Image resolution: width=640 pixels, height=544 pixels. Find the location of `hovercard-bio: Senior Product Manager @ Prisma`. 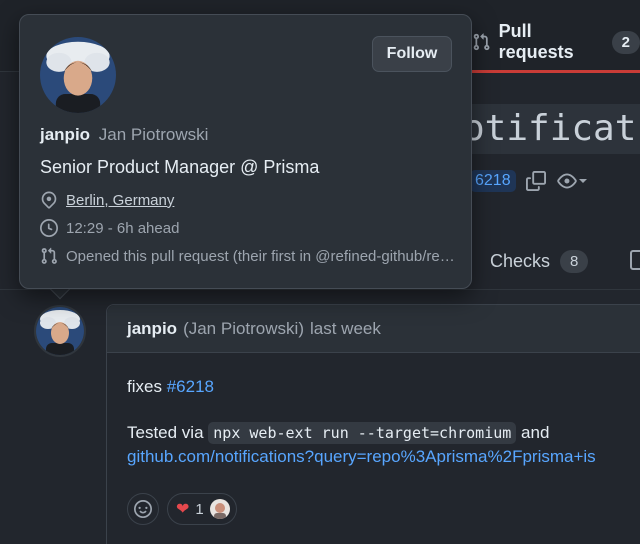

hovercard-bio: Senior Product Manager @ Prisma is located at coordinates (180, 167).